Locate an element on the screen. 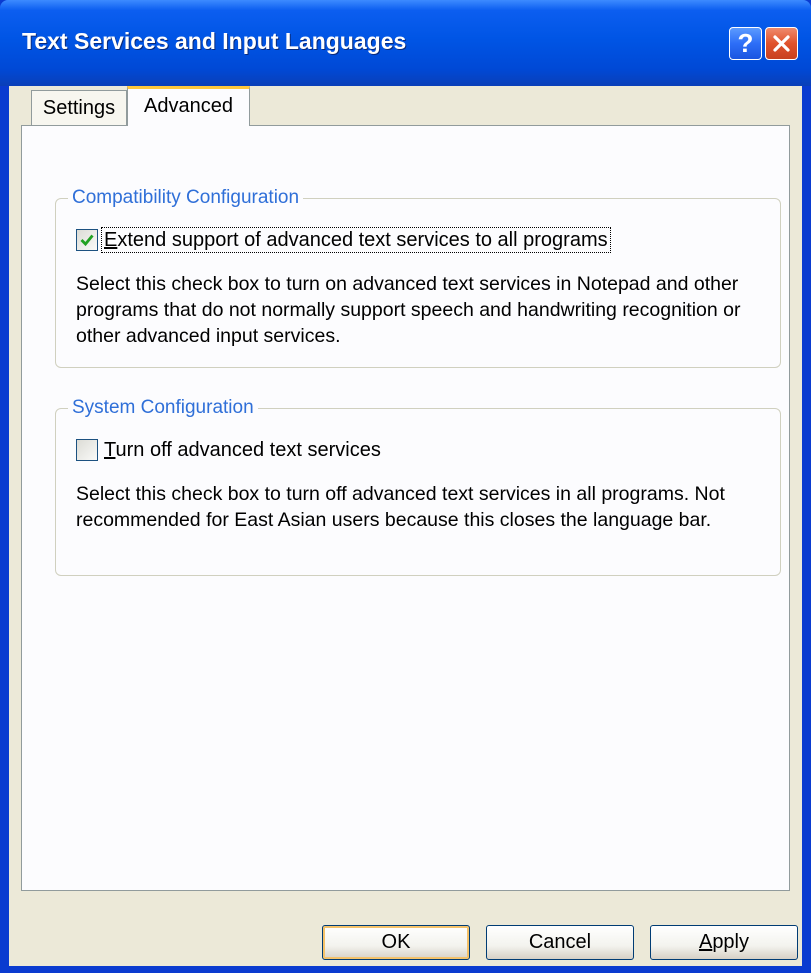 The height and width of the screenshot is (973, 811). question-mark-icon: ? is located at coordinates (745, 43).